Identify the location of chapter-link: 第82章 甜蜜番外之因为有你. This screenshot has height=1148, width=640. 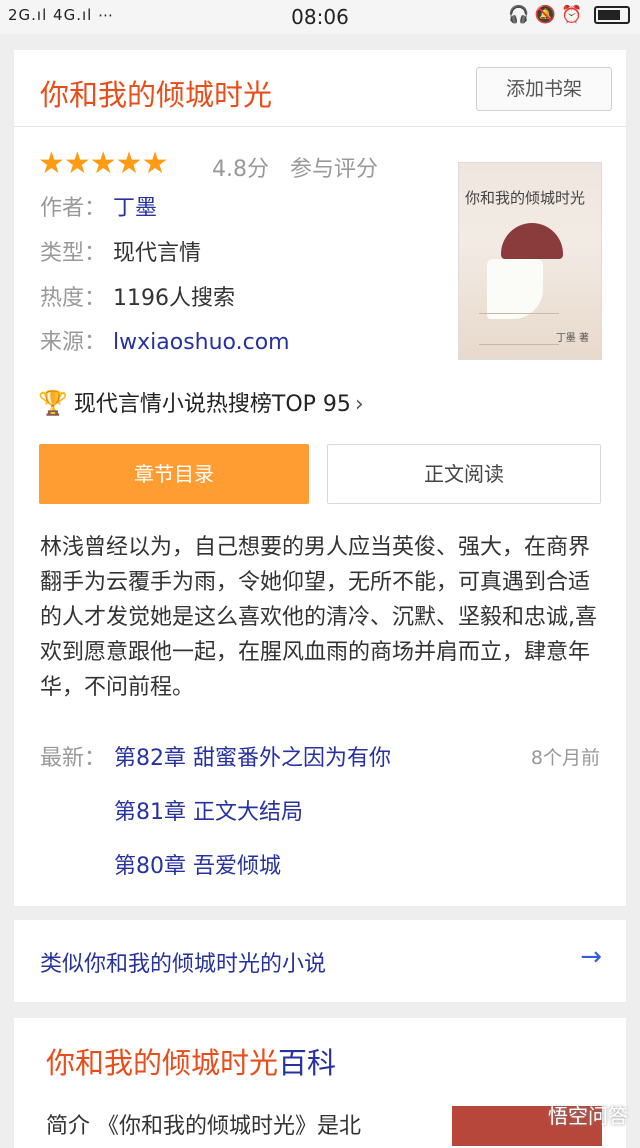
(252, 756).